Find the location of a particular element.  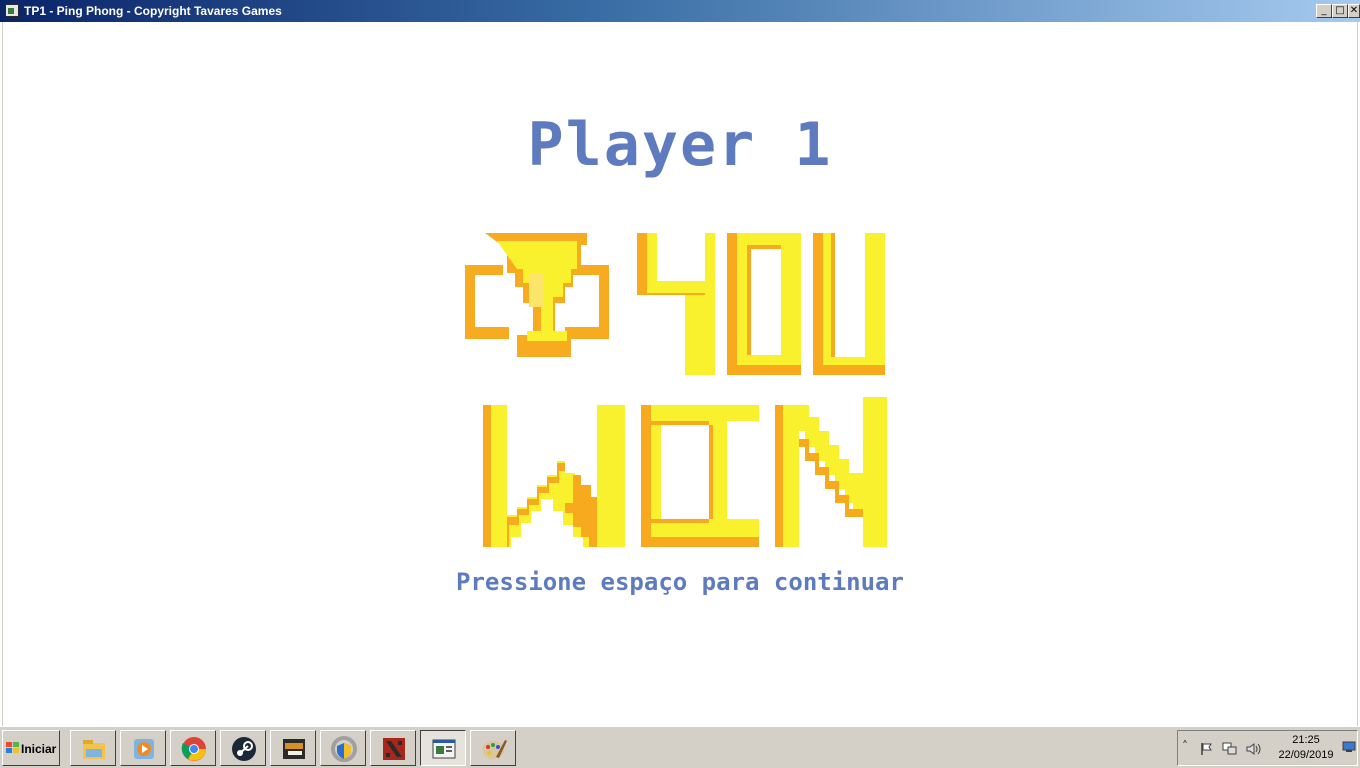

taskbar-item-dota is located at coordinates (393, 748).